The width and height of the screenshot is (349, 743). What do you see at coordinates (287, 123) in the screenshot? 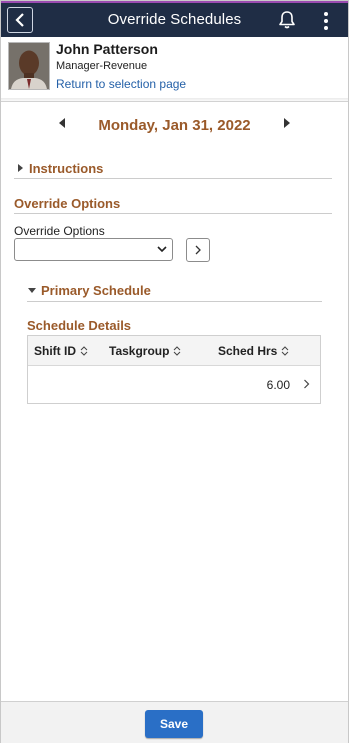
I see `next-day-icon` at bounding box center [287, 123].